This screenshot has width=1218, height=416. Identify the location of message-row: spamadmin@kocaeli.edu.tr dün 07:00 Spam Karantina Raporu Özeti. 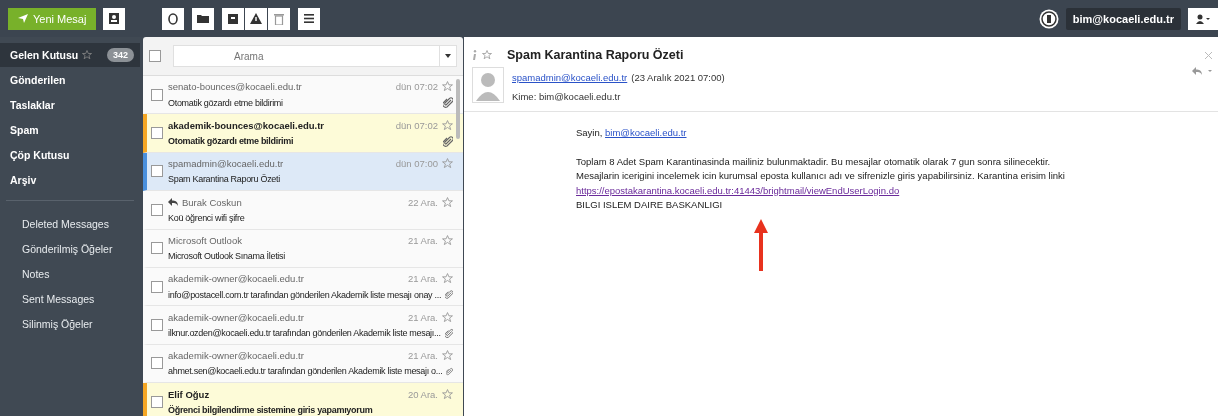
(303, 172).